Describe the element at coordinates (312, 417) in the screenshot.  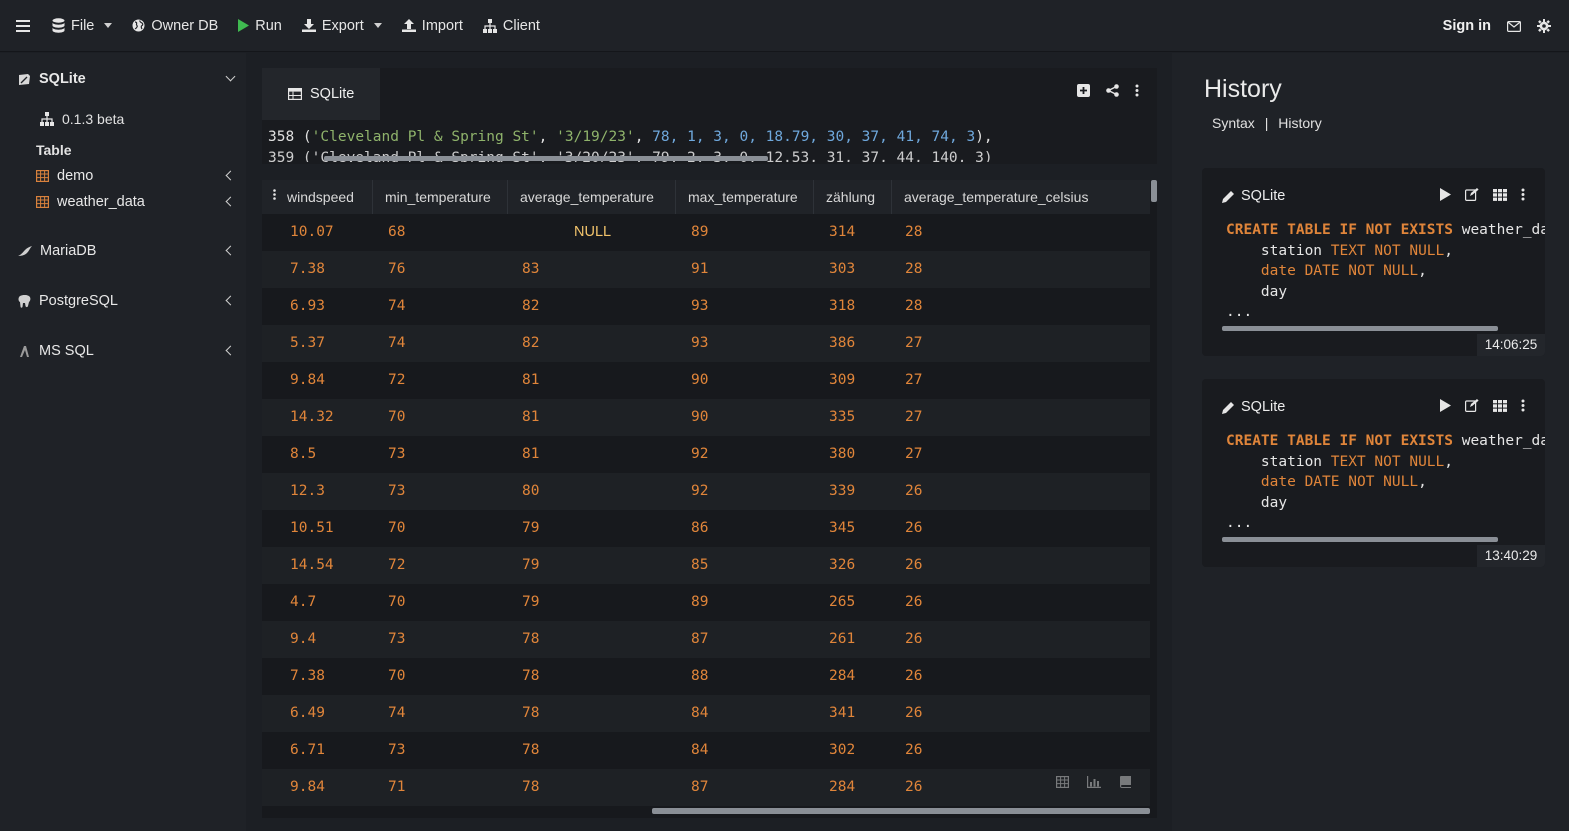
I see `table-cell: 14.32` at that location.